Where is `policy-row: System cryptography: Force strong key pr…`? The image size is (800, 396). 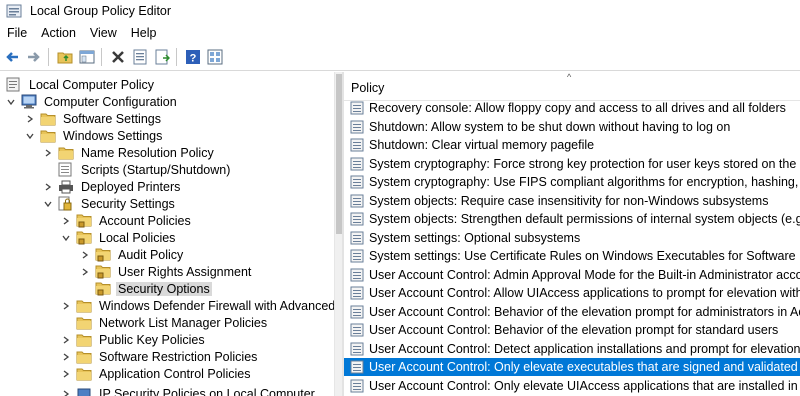
policy-row: System cryptography: Force strong key pr… is located at coordinates (572, 164).